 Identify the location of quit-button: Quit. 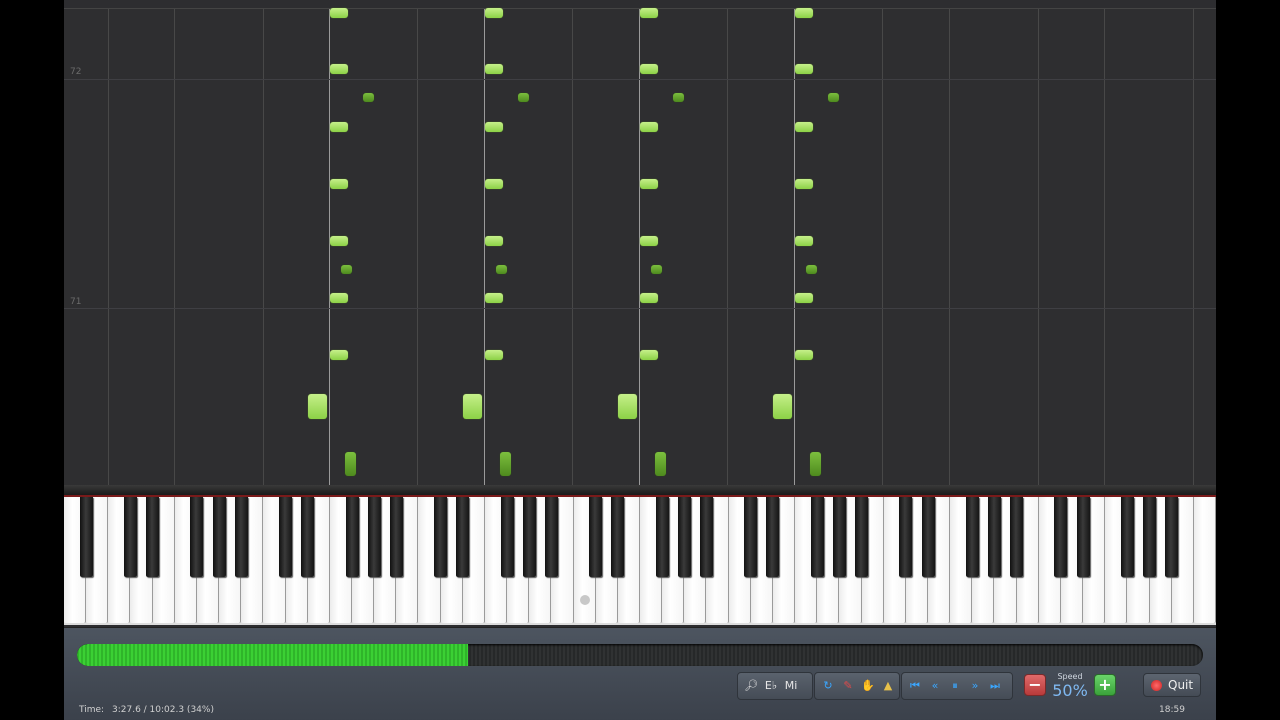
(1172, 685).